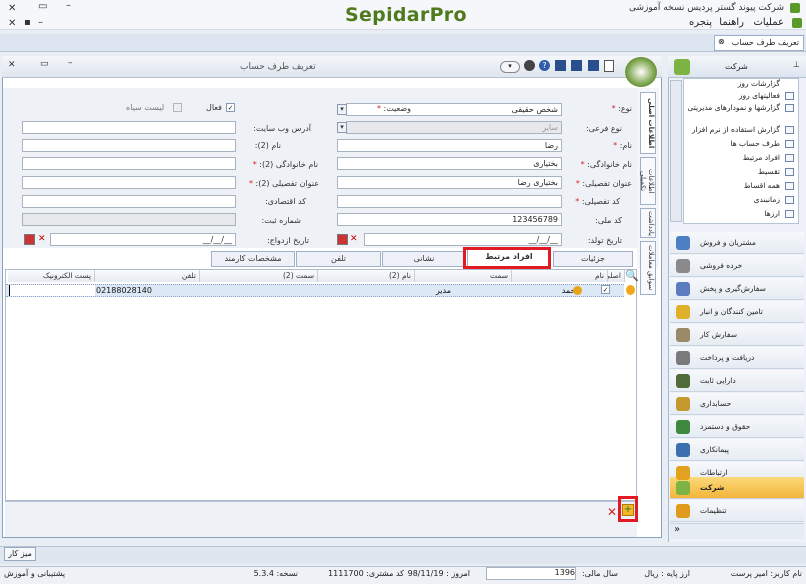  I want to click on save-new-icon, so click(576, 65).